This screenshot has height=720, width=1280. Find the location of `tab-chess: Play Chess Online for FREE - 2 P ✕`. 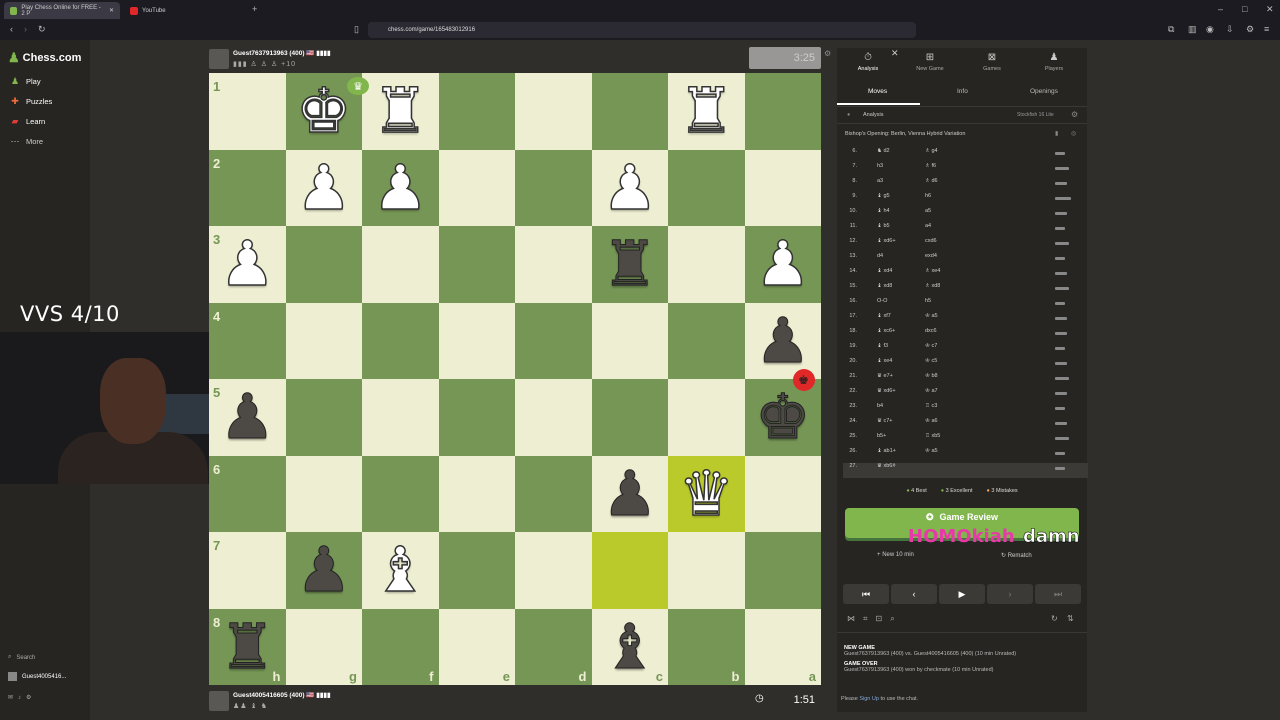

tab-chess: Play Chess Online for FREE - 2 P ✕ is located at coordinates (62, 10).